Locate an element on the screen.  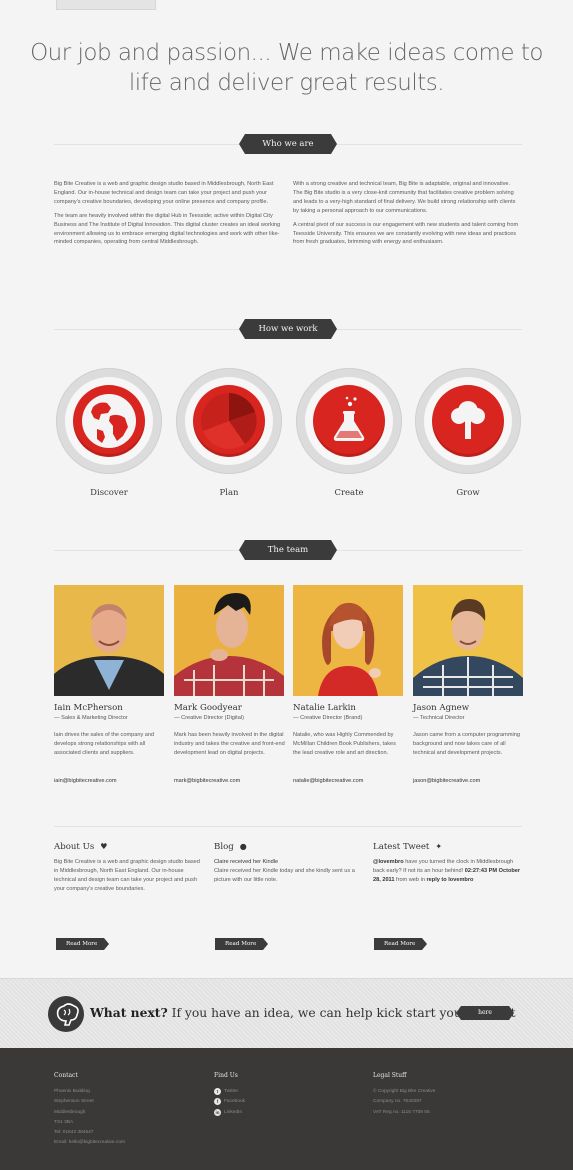
who-we-are-ribbon: Who we are is located at coordinates (288, 144).